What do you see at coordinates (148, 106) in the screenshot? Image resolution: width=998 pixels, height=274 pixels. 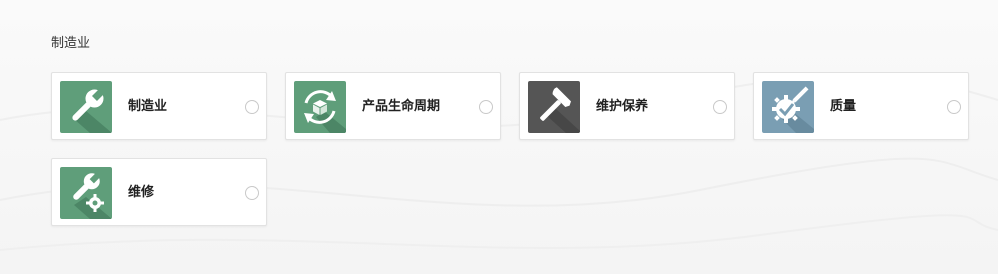 I see `app-card-label: 制造业` at bounding box center [148, 106].